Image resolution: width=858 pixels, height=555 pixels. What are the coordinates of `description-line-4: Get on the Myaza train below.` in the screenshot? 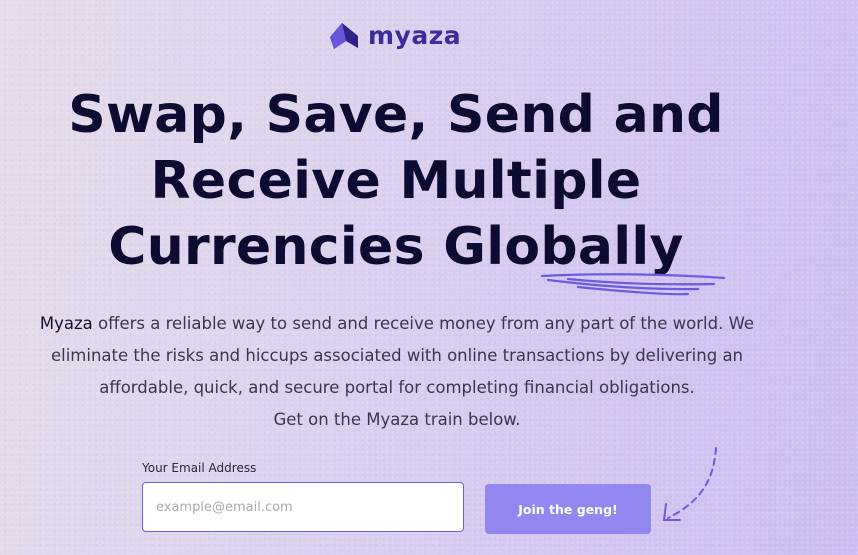 It's located at (397, 419).